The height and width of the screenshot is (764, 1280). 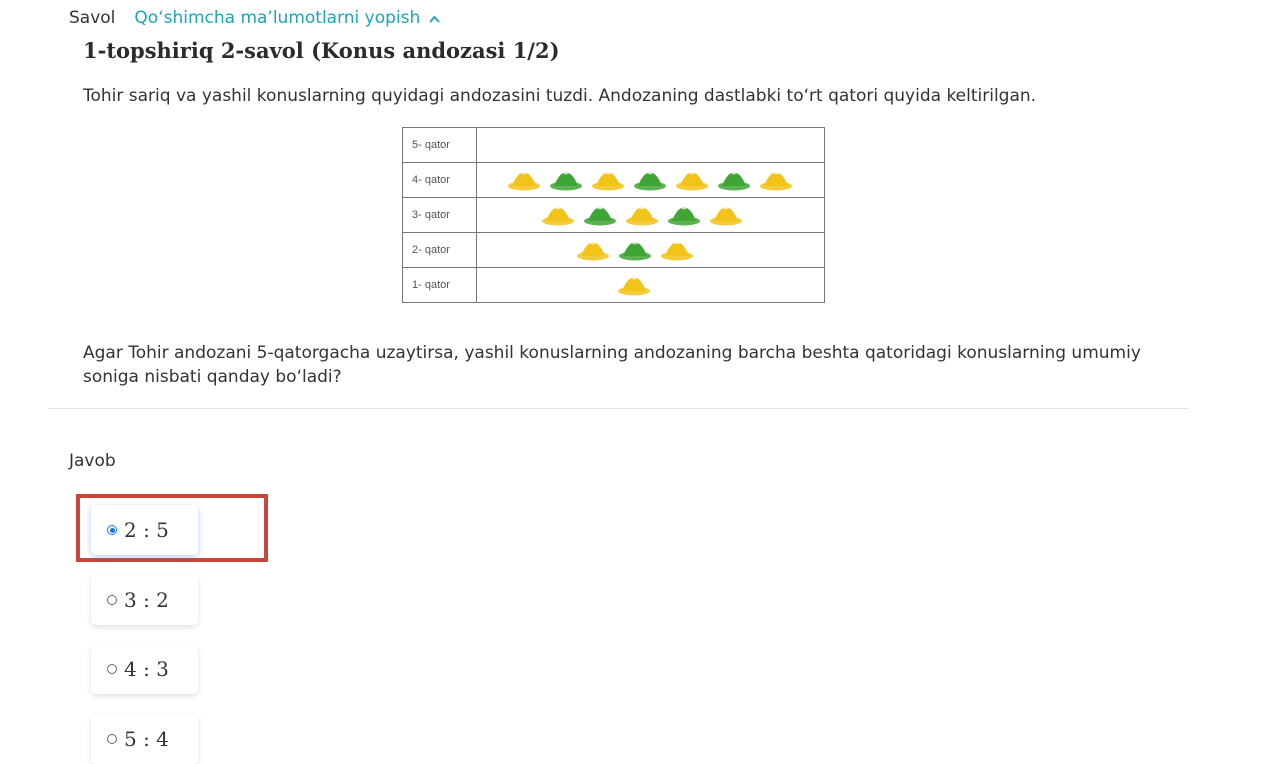 I want to click on answer-option-text: 2 : 5, so click(x=146, y=530).